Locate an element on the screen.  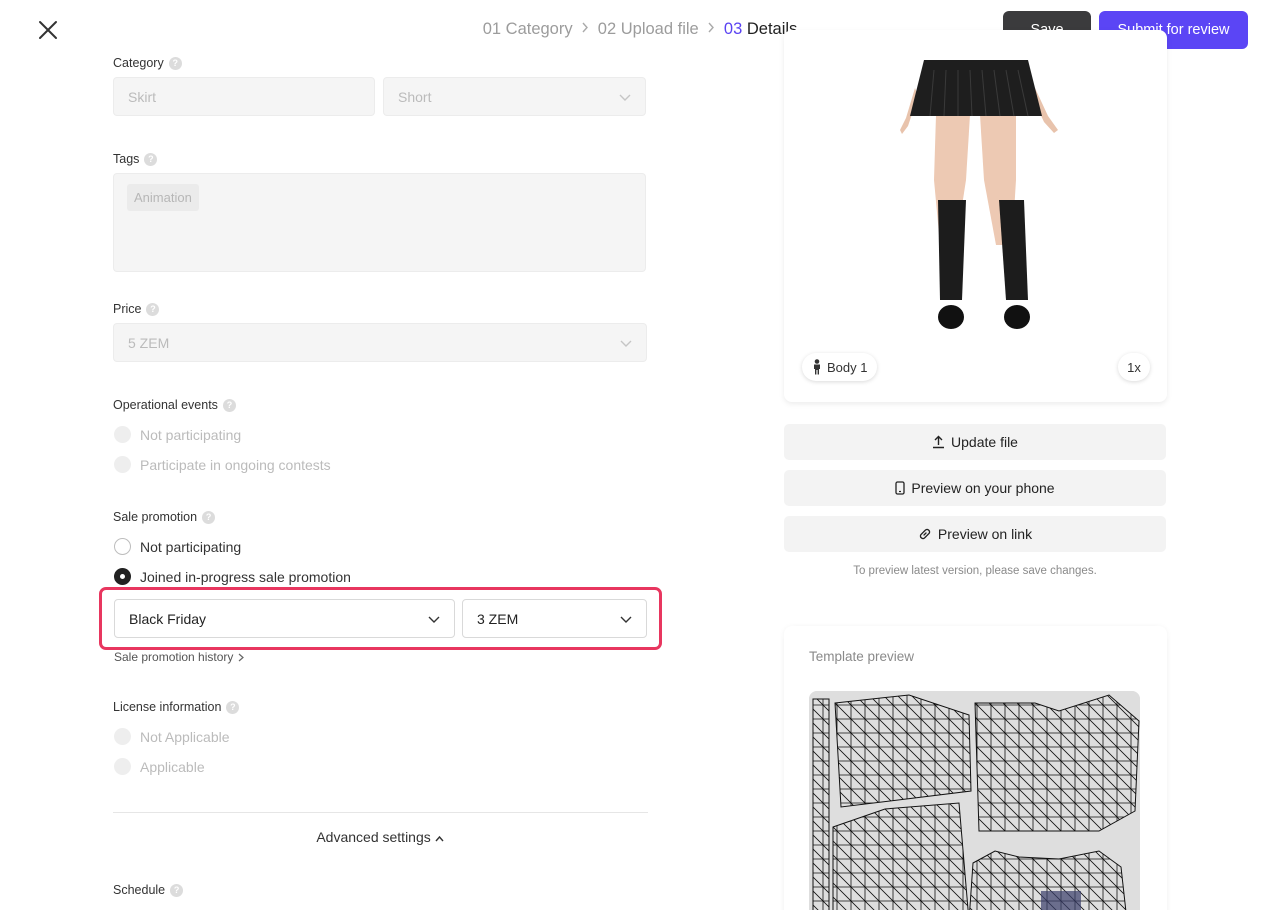
radio-sale-joined: Joined in-progress sale promotion is located at coordinates (232, 576).